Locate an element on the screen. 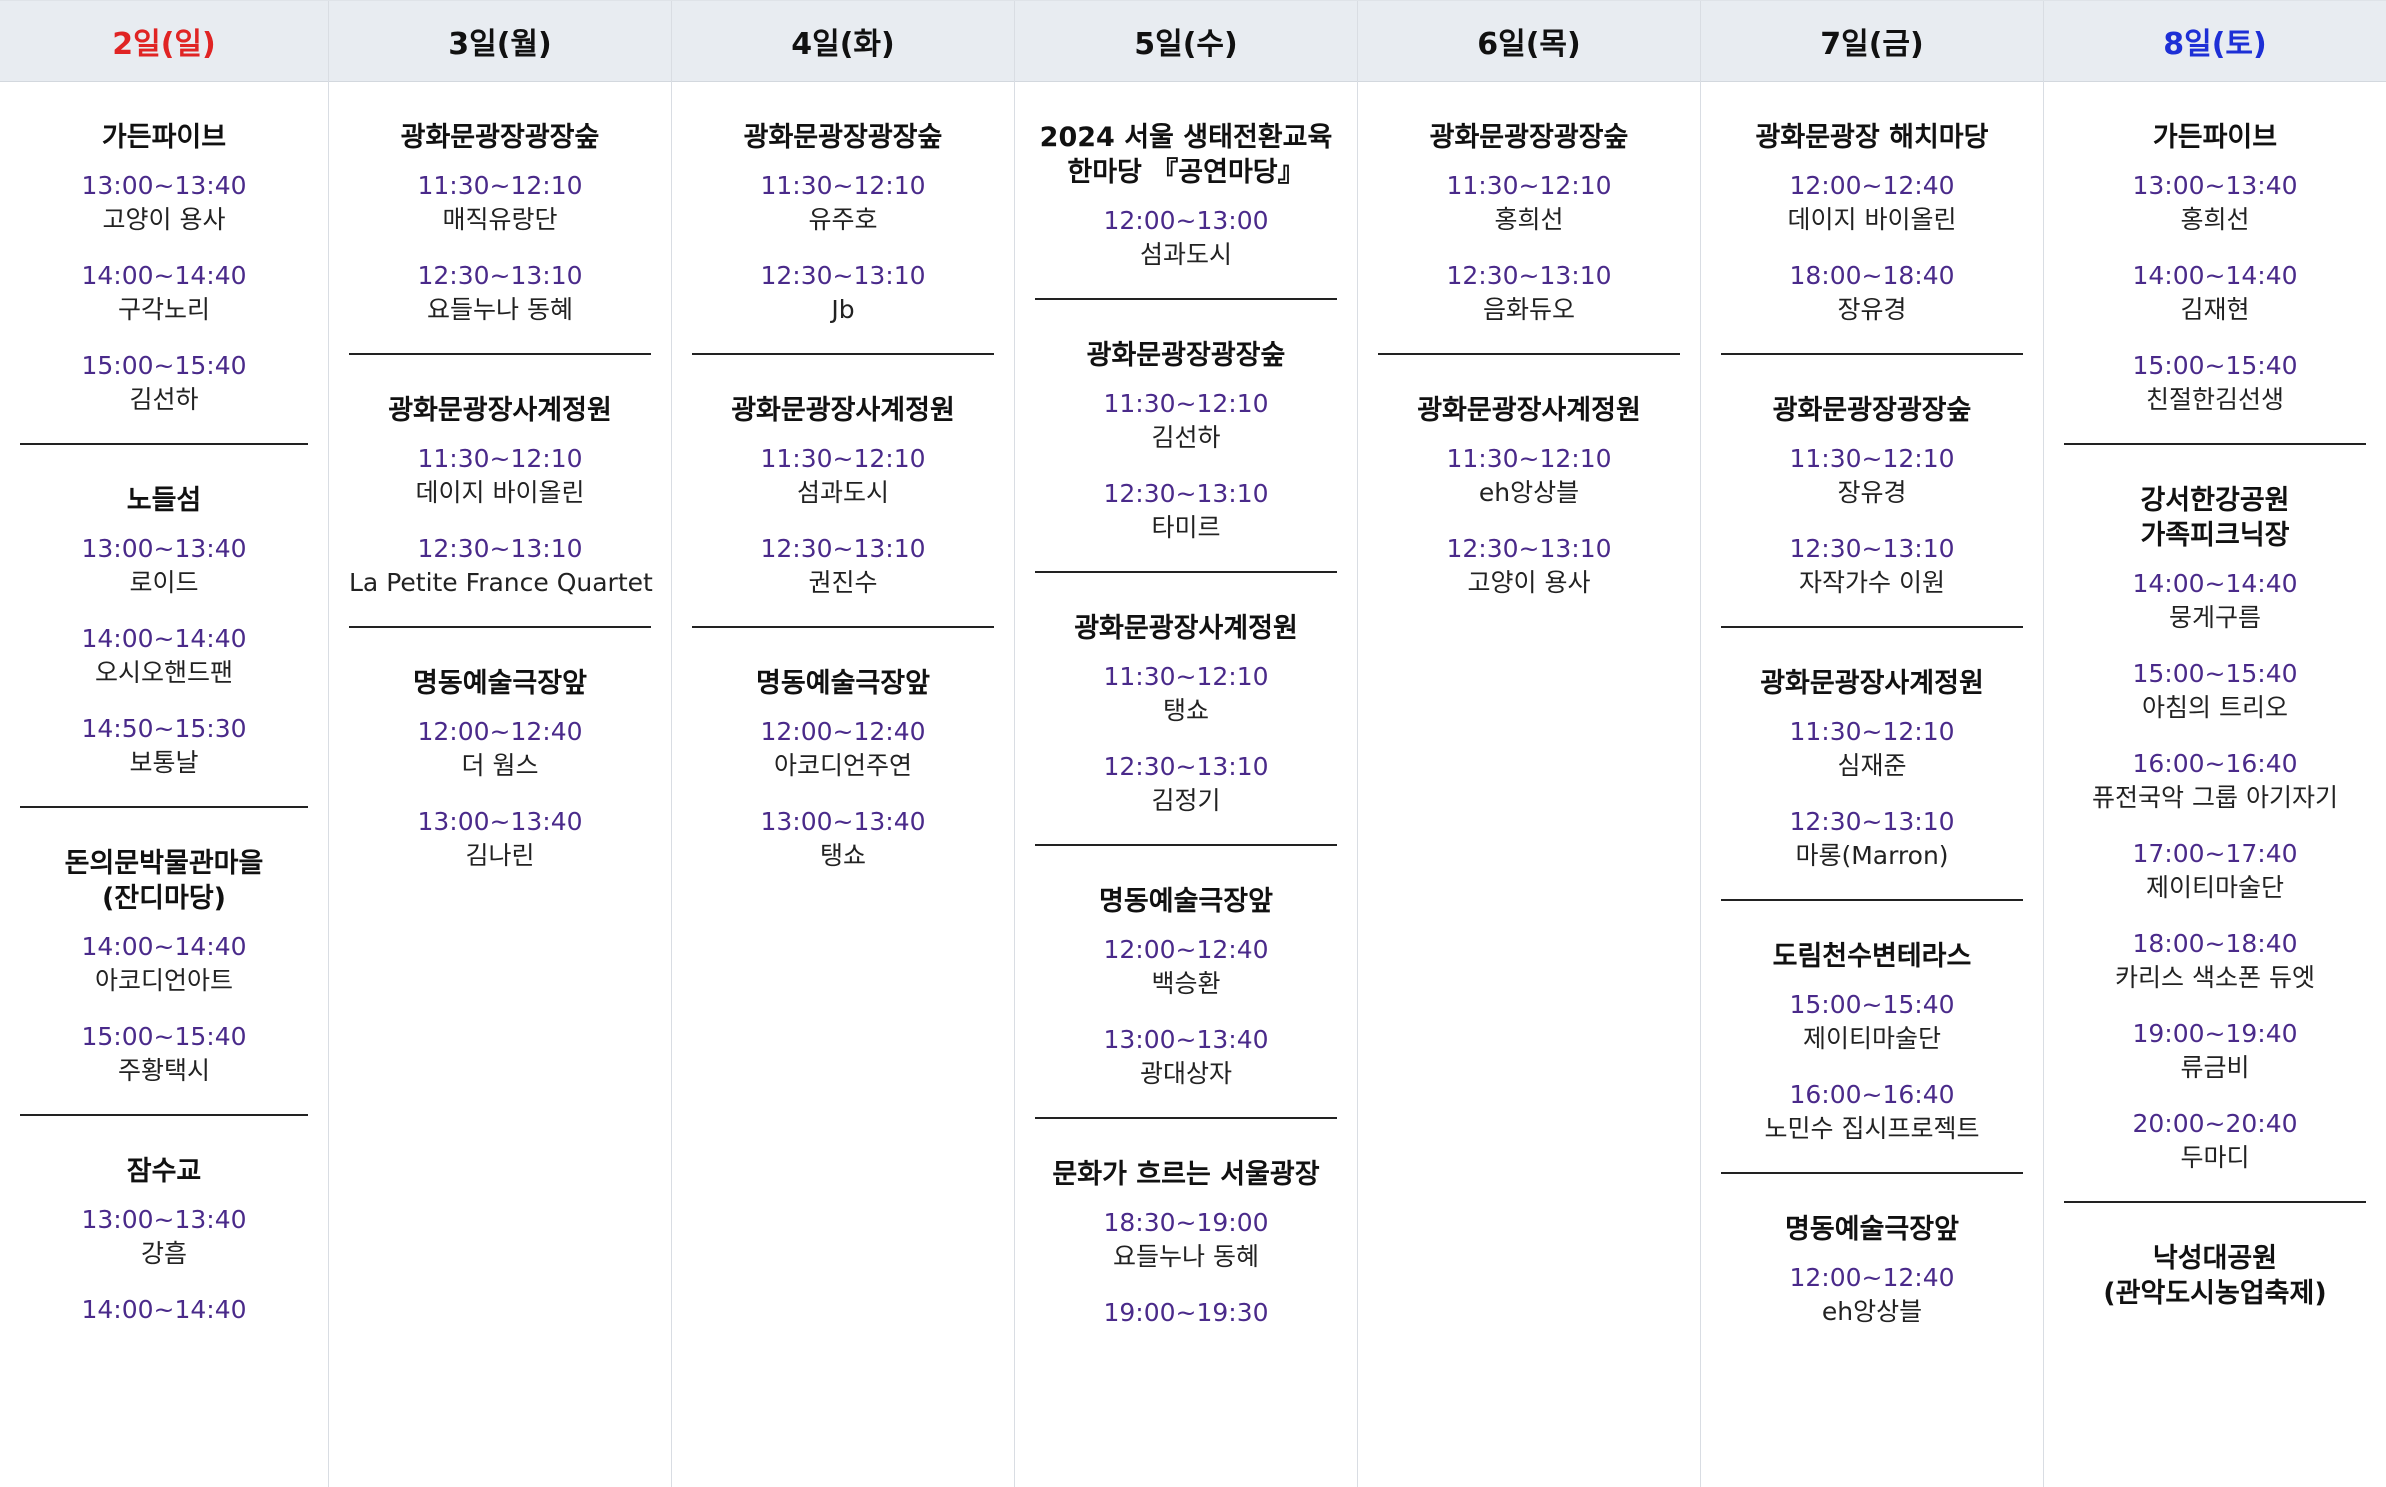  performance-slot: 14:00~14:40 is located at coordinates (164, 1310).